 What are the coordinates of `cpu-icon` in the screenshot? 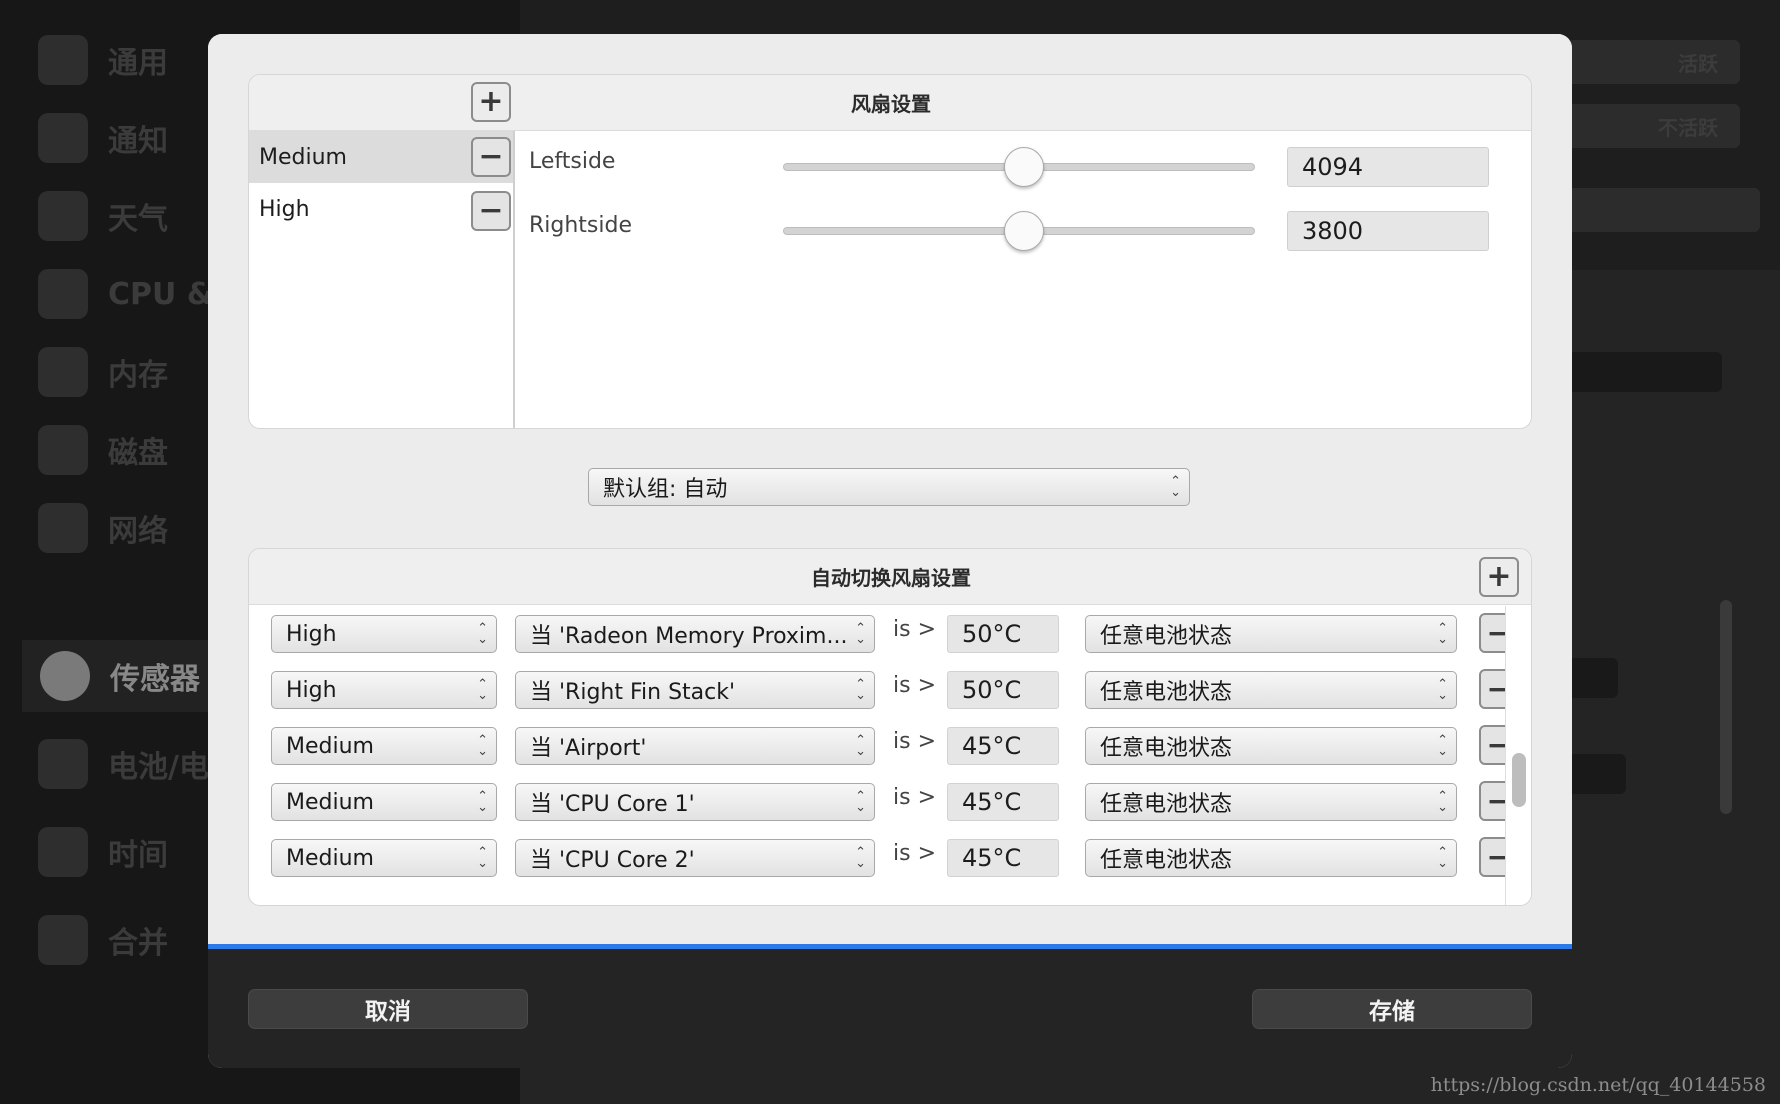 It's located at (63, 294).